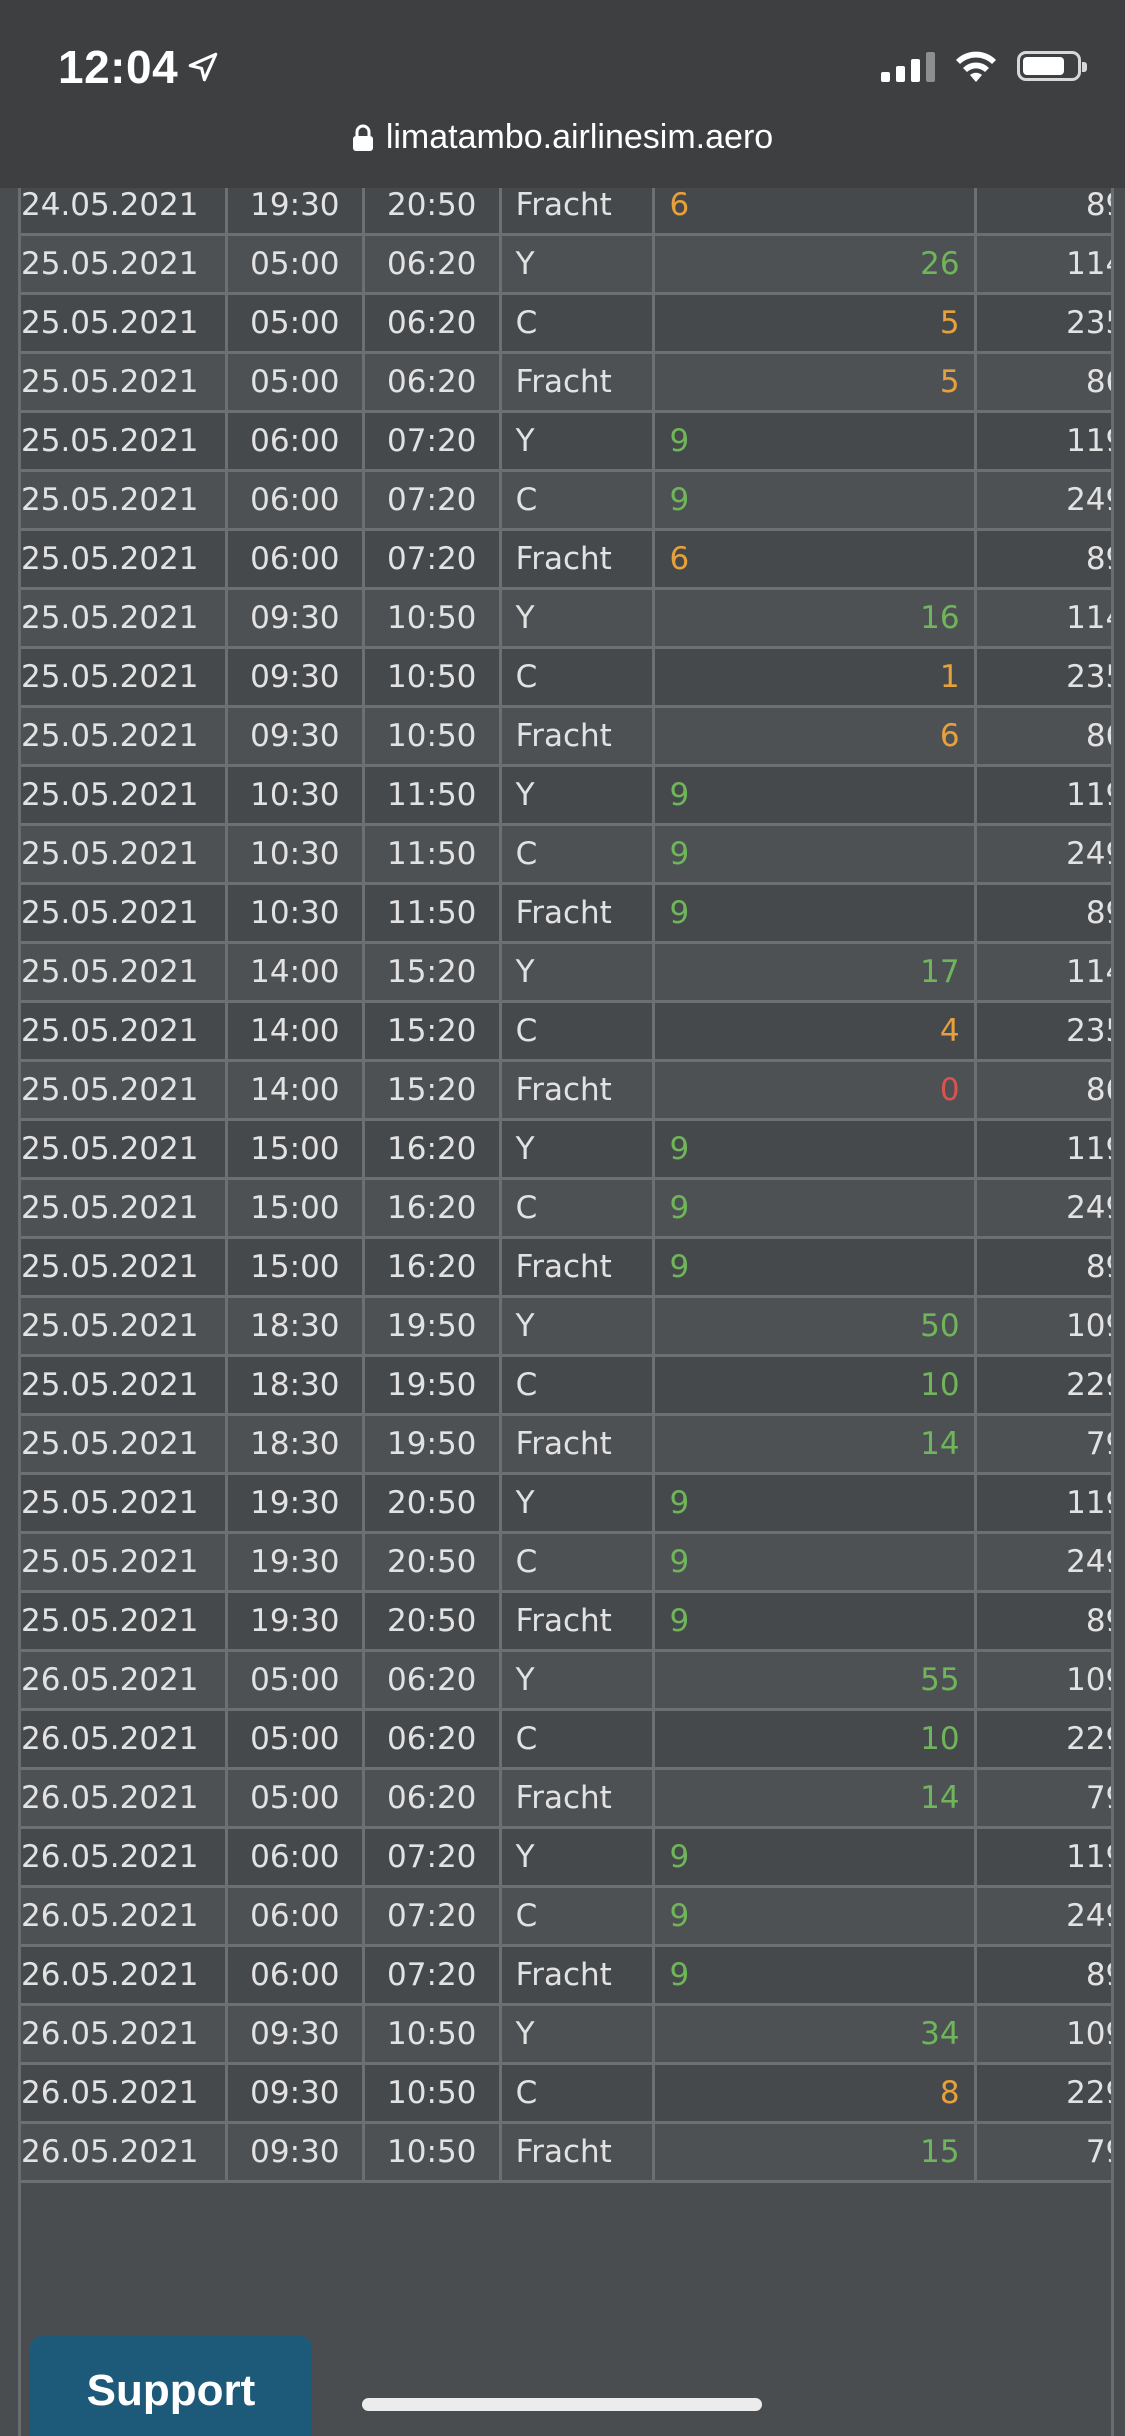  I want to click on status-time: 12:04, so click(118, 67).